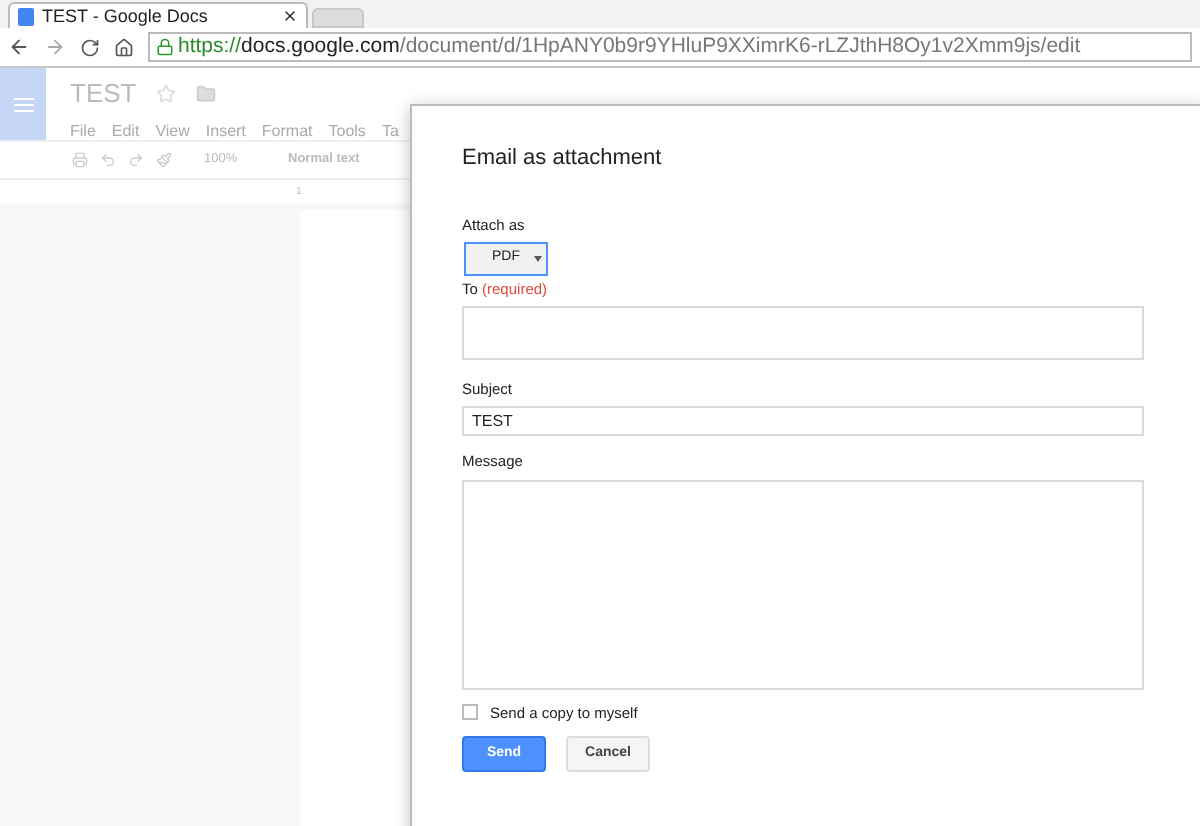 This screenshot has height=826, width=1200. What do you see at coordinates (803, 421) in the screenshot?
I see `subject-field: TEST` at bounding box center [803, 421].